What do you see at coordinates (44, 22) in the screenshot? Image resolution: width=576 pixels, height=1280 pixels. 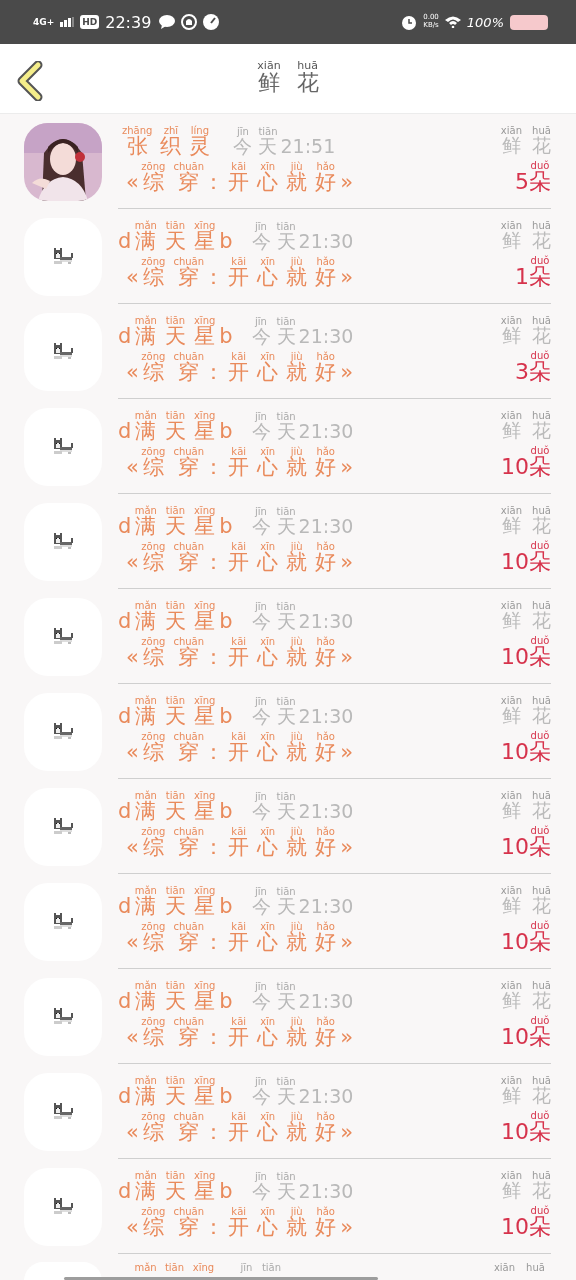 I see `network-label: 4G+` at bounding box center [44, 22].